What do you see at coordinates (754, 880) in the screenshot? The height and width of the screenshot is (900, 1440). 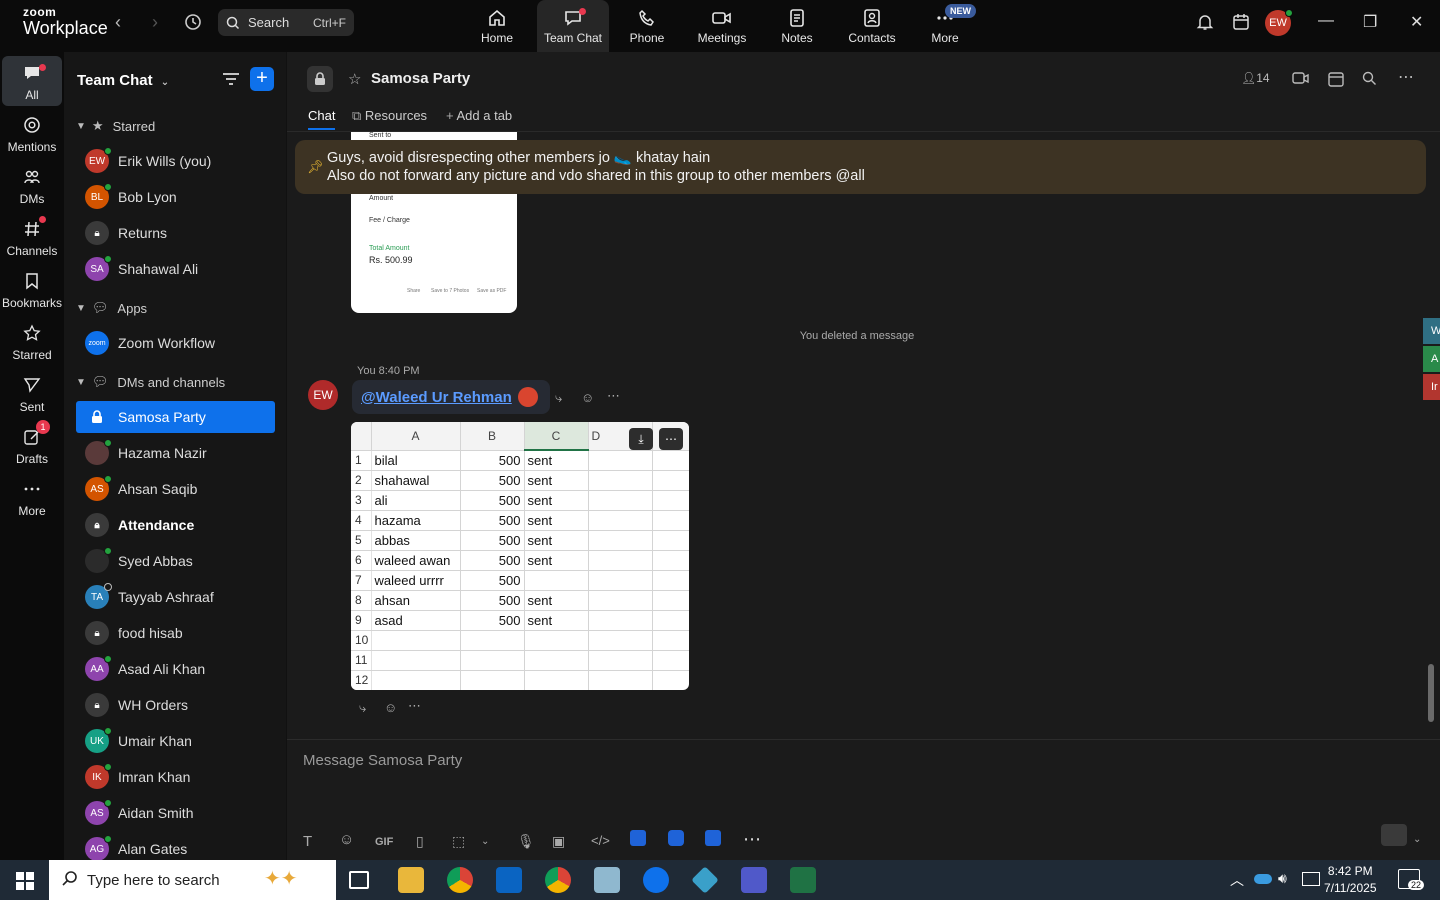 I see `teams-icon` at bounding box center [754, 880].